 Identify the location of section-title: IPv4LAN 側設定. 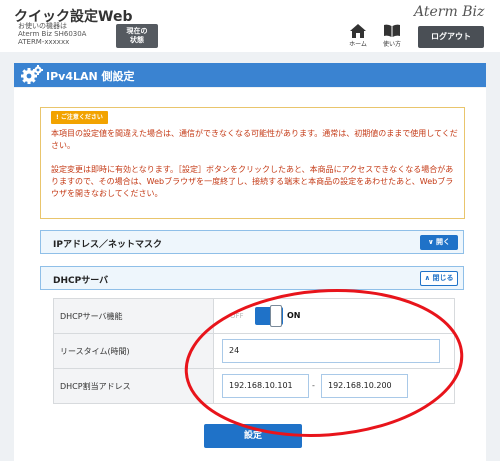
(90, 76).